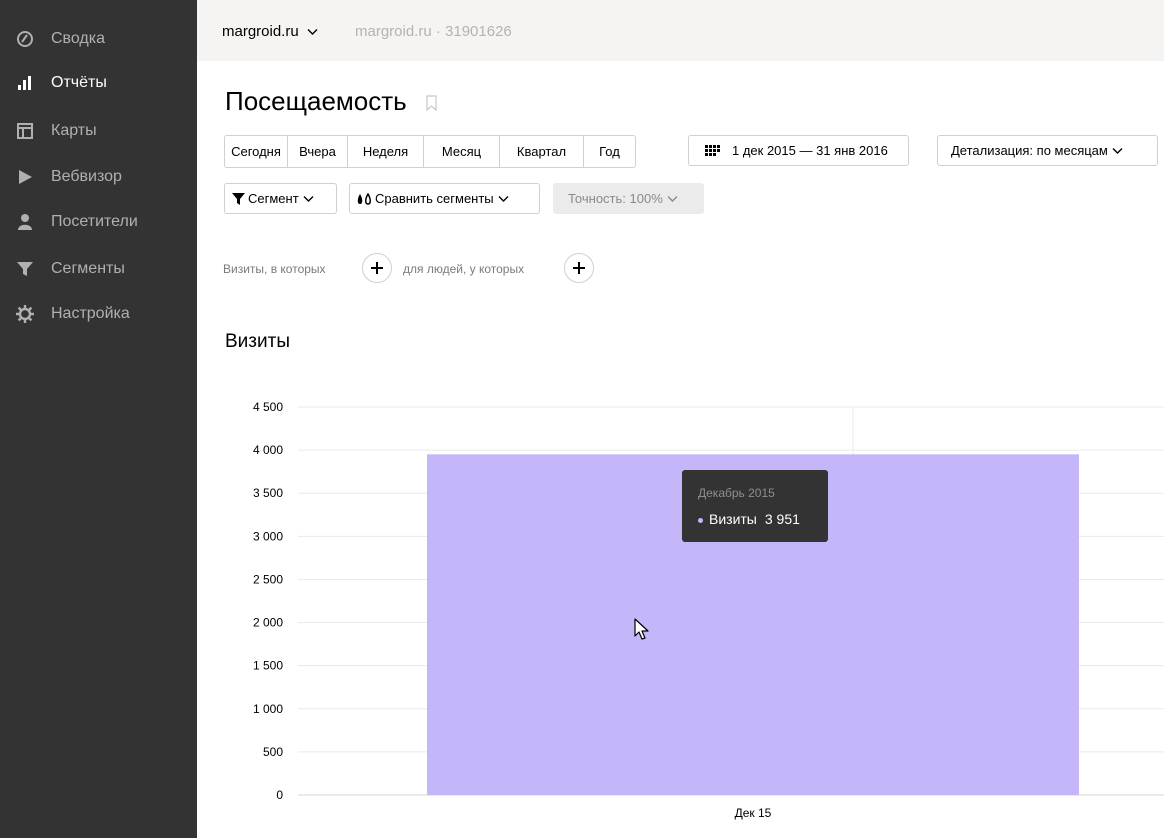 This screenshot has height=838, width=1164. What do you see at coordinates (94, 221) in the screenshot?
I see `sidebar-item-label: Посетители` at bounding box center [94, 221].